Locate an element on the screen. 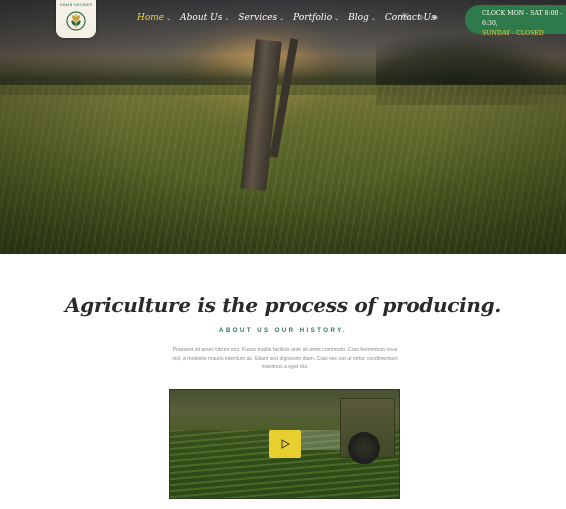 Image resolution: width=566 pixels, height=509 pixels. play-icon is located at coordinates (285, 444).